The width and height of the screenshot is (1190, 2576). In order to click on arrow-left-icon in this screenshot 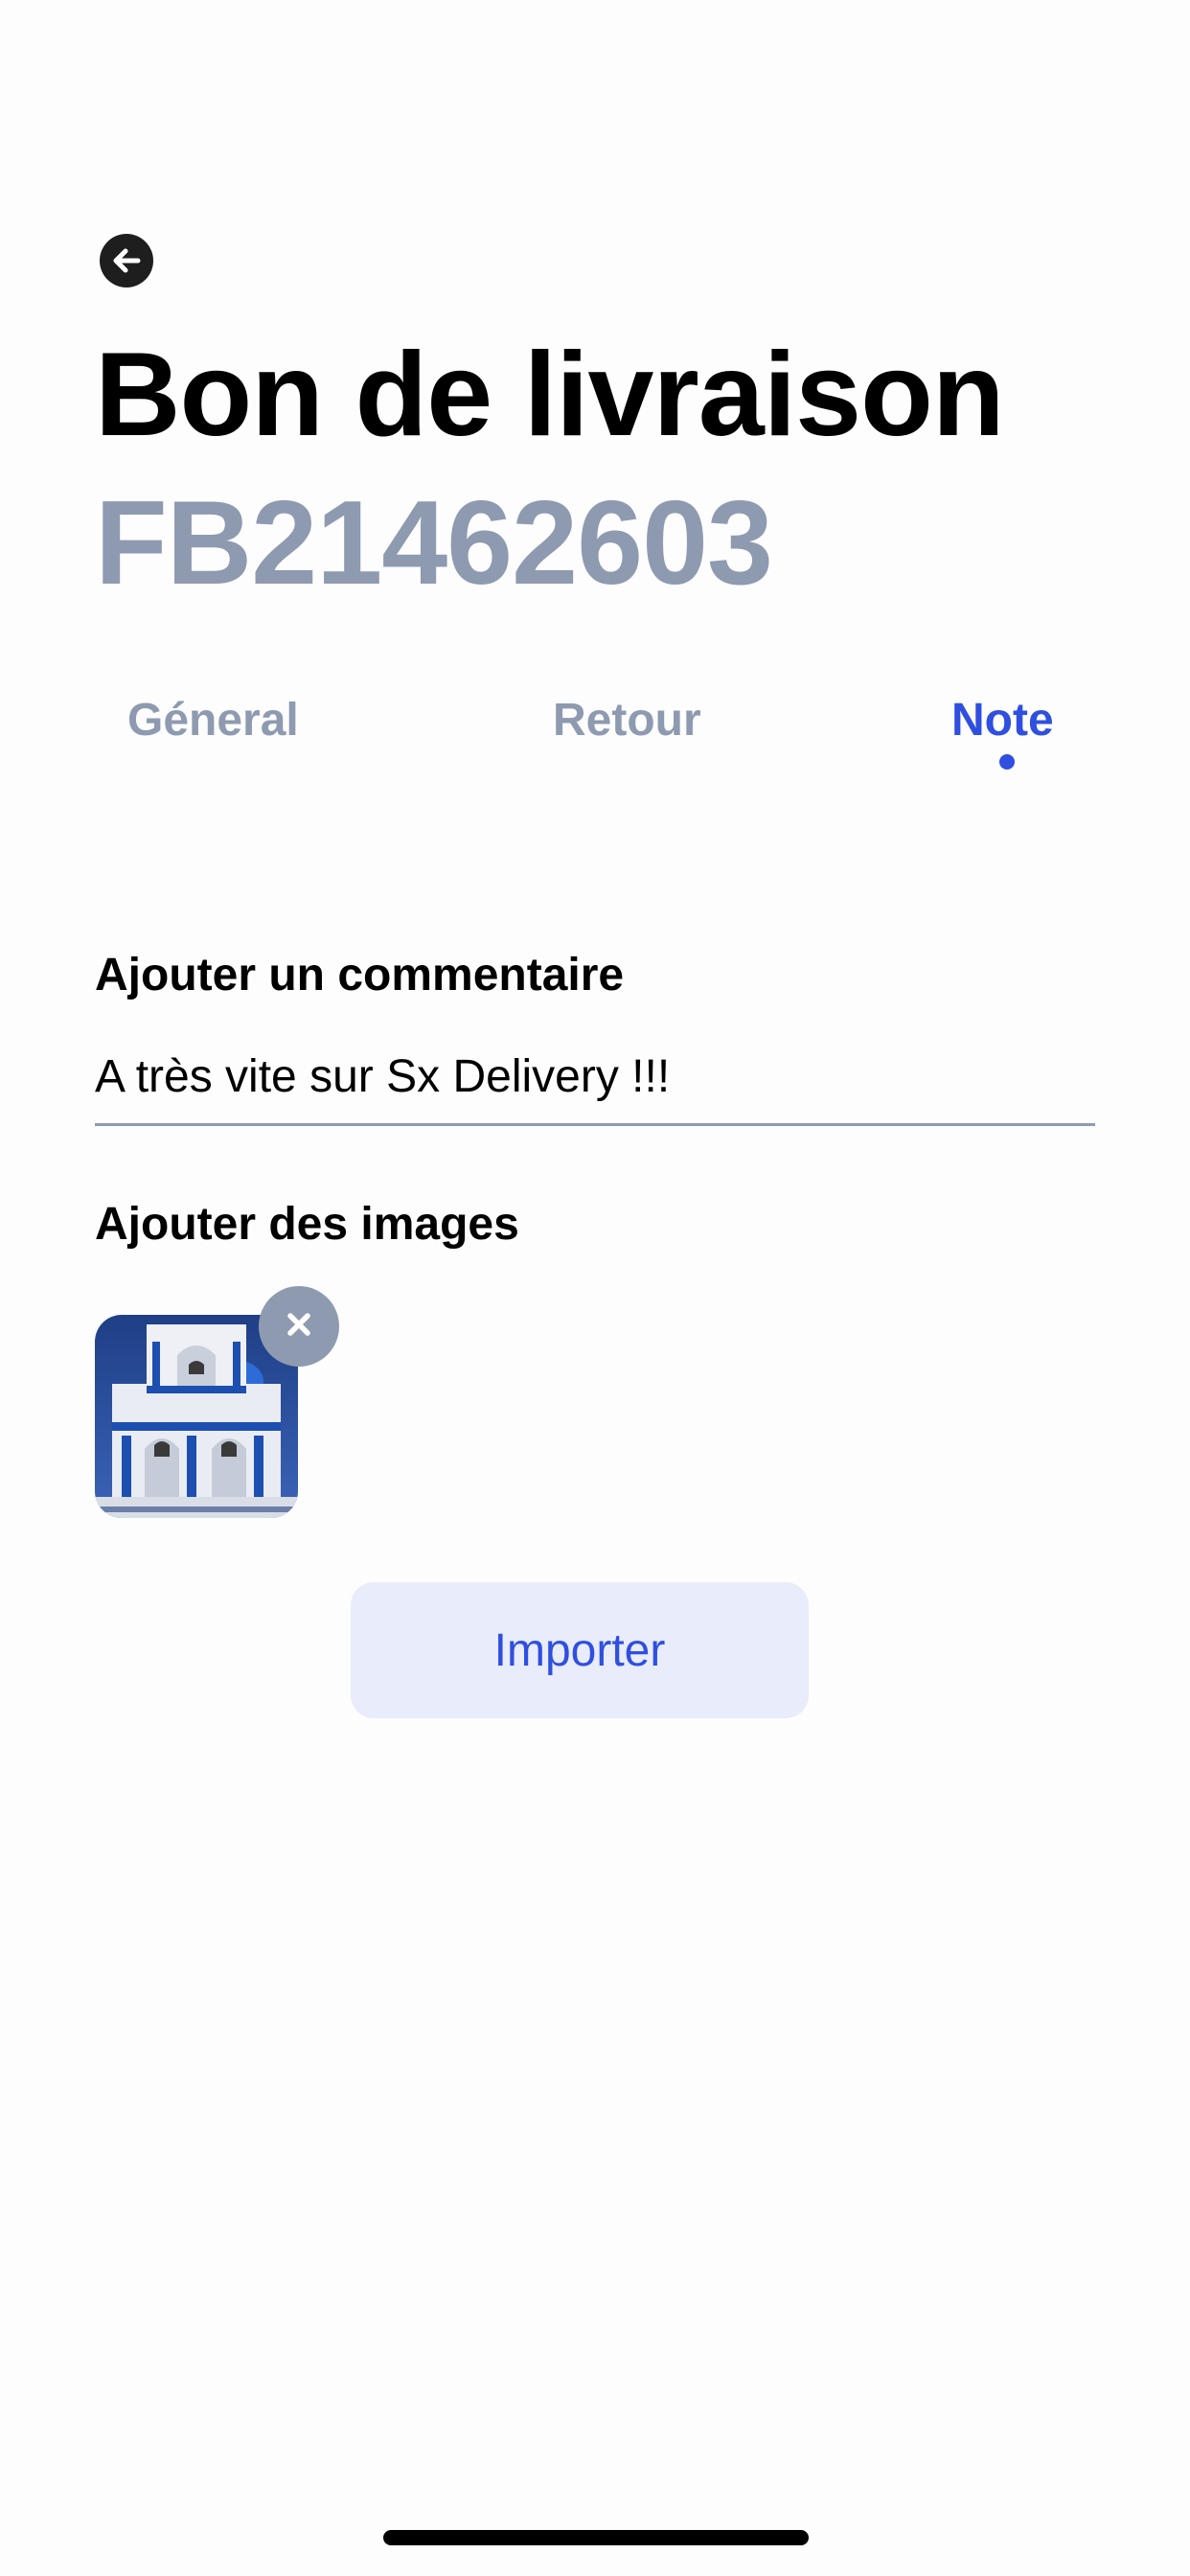, I will do `click(127, 260)`.